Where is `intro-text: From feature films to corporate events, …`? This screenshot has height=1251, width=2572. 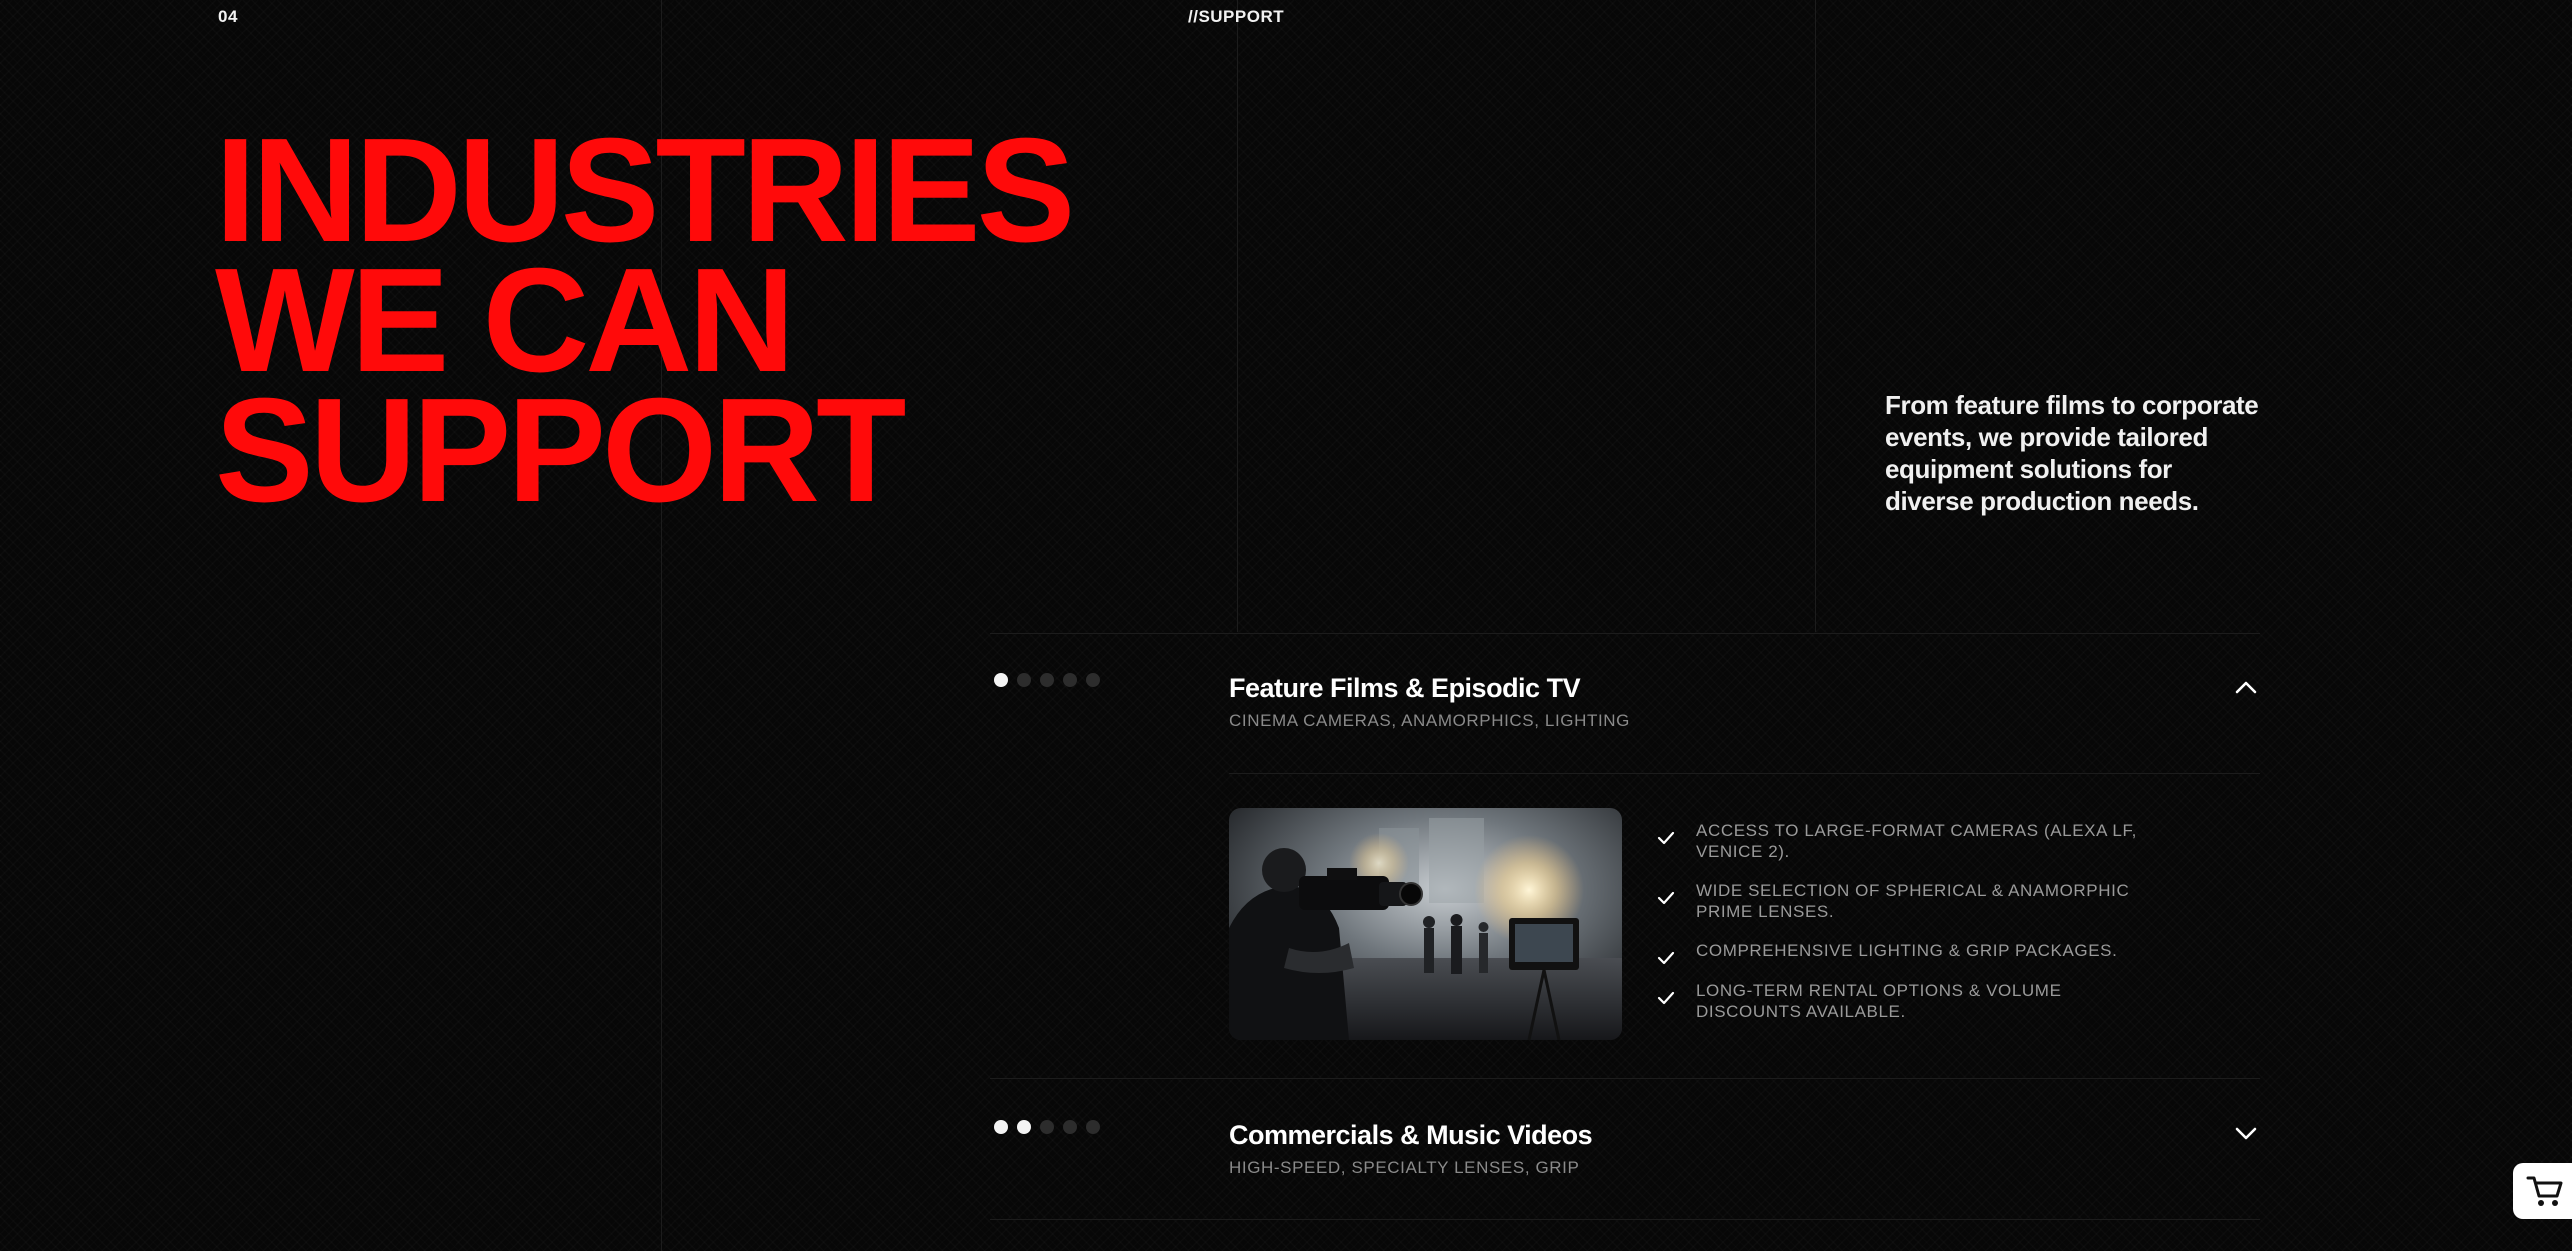
intro-text: From feature films to corporate events, … is located at coordinates (2072, 453).